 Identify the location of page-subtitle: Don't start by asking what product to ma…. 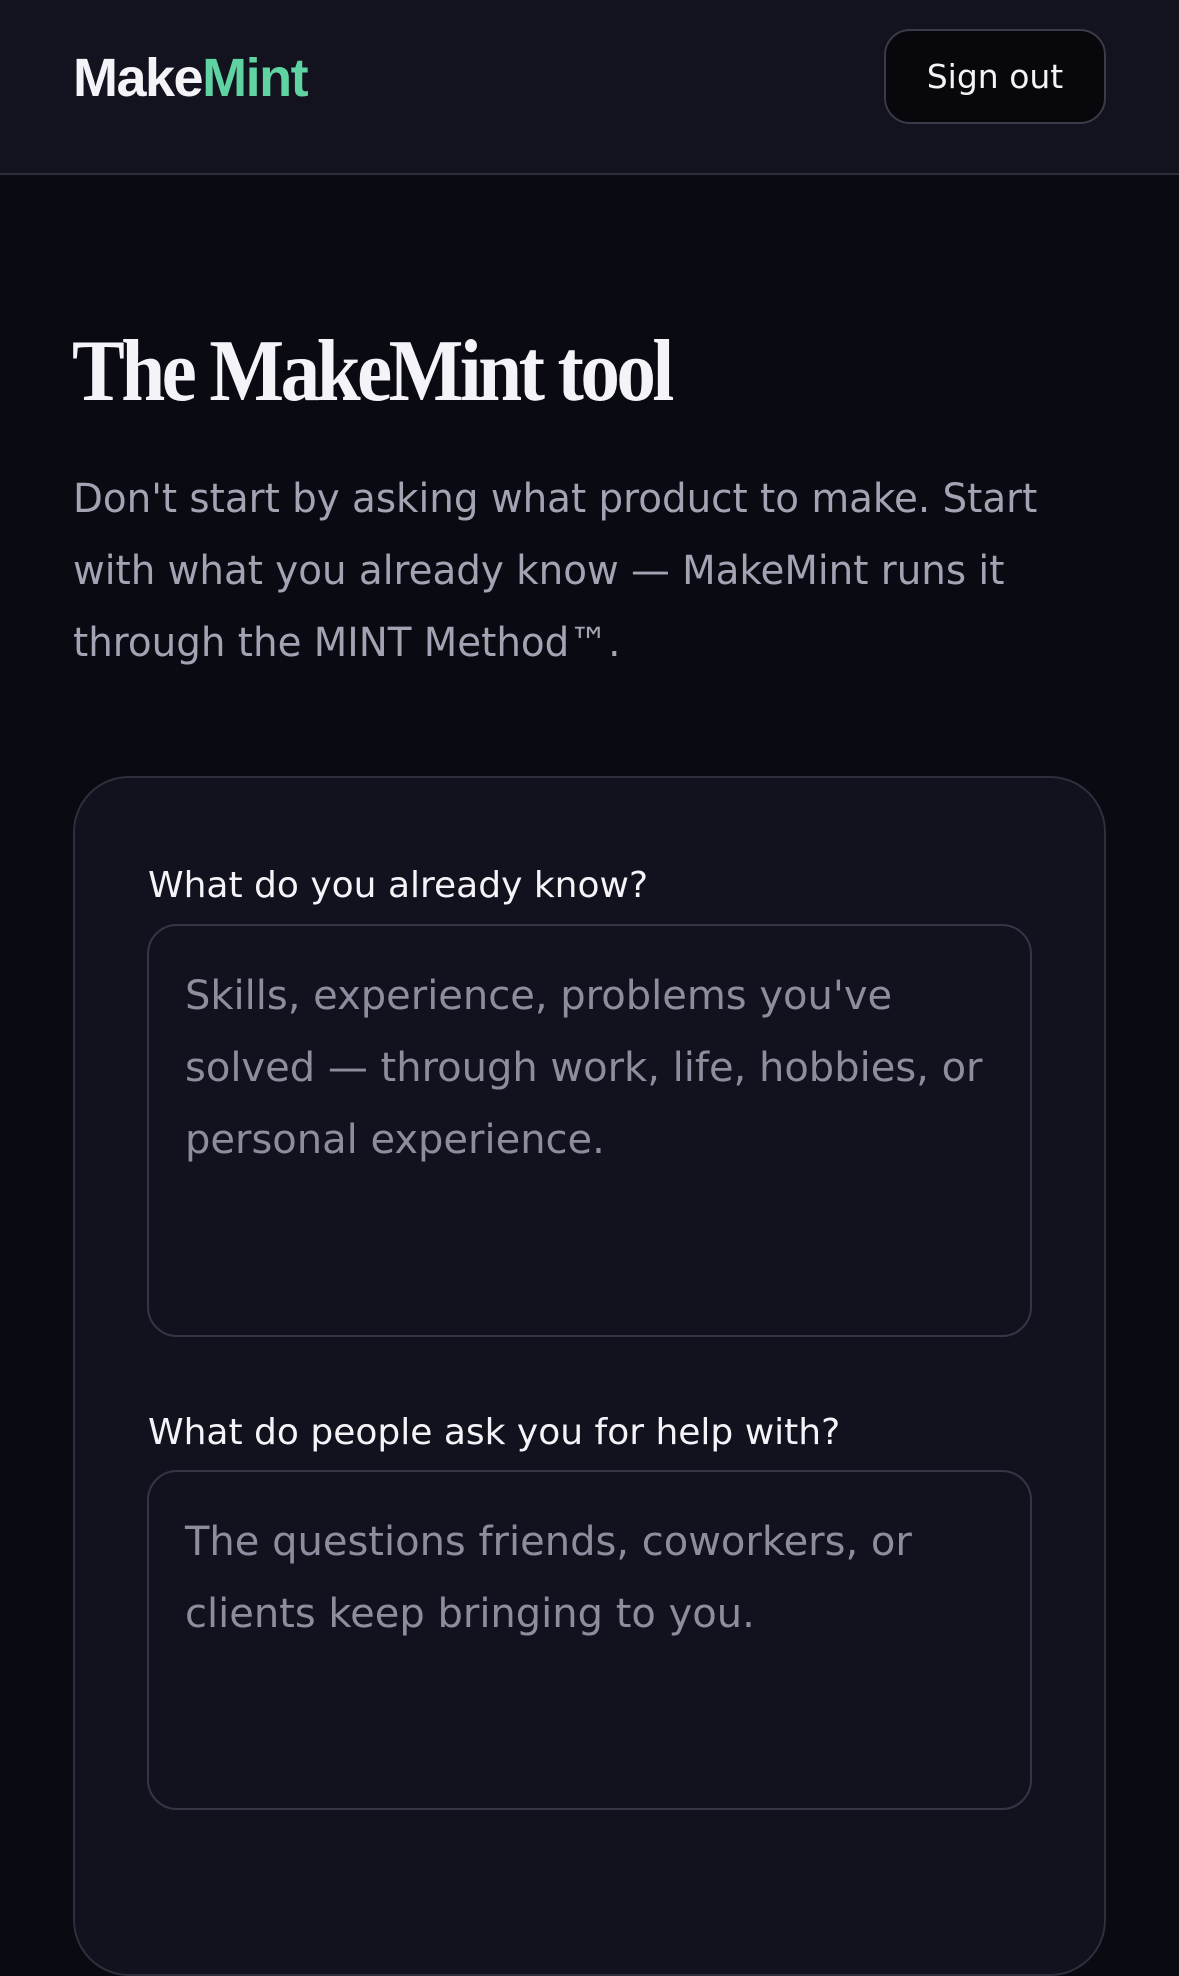
(555, 571).